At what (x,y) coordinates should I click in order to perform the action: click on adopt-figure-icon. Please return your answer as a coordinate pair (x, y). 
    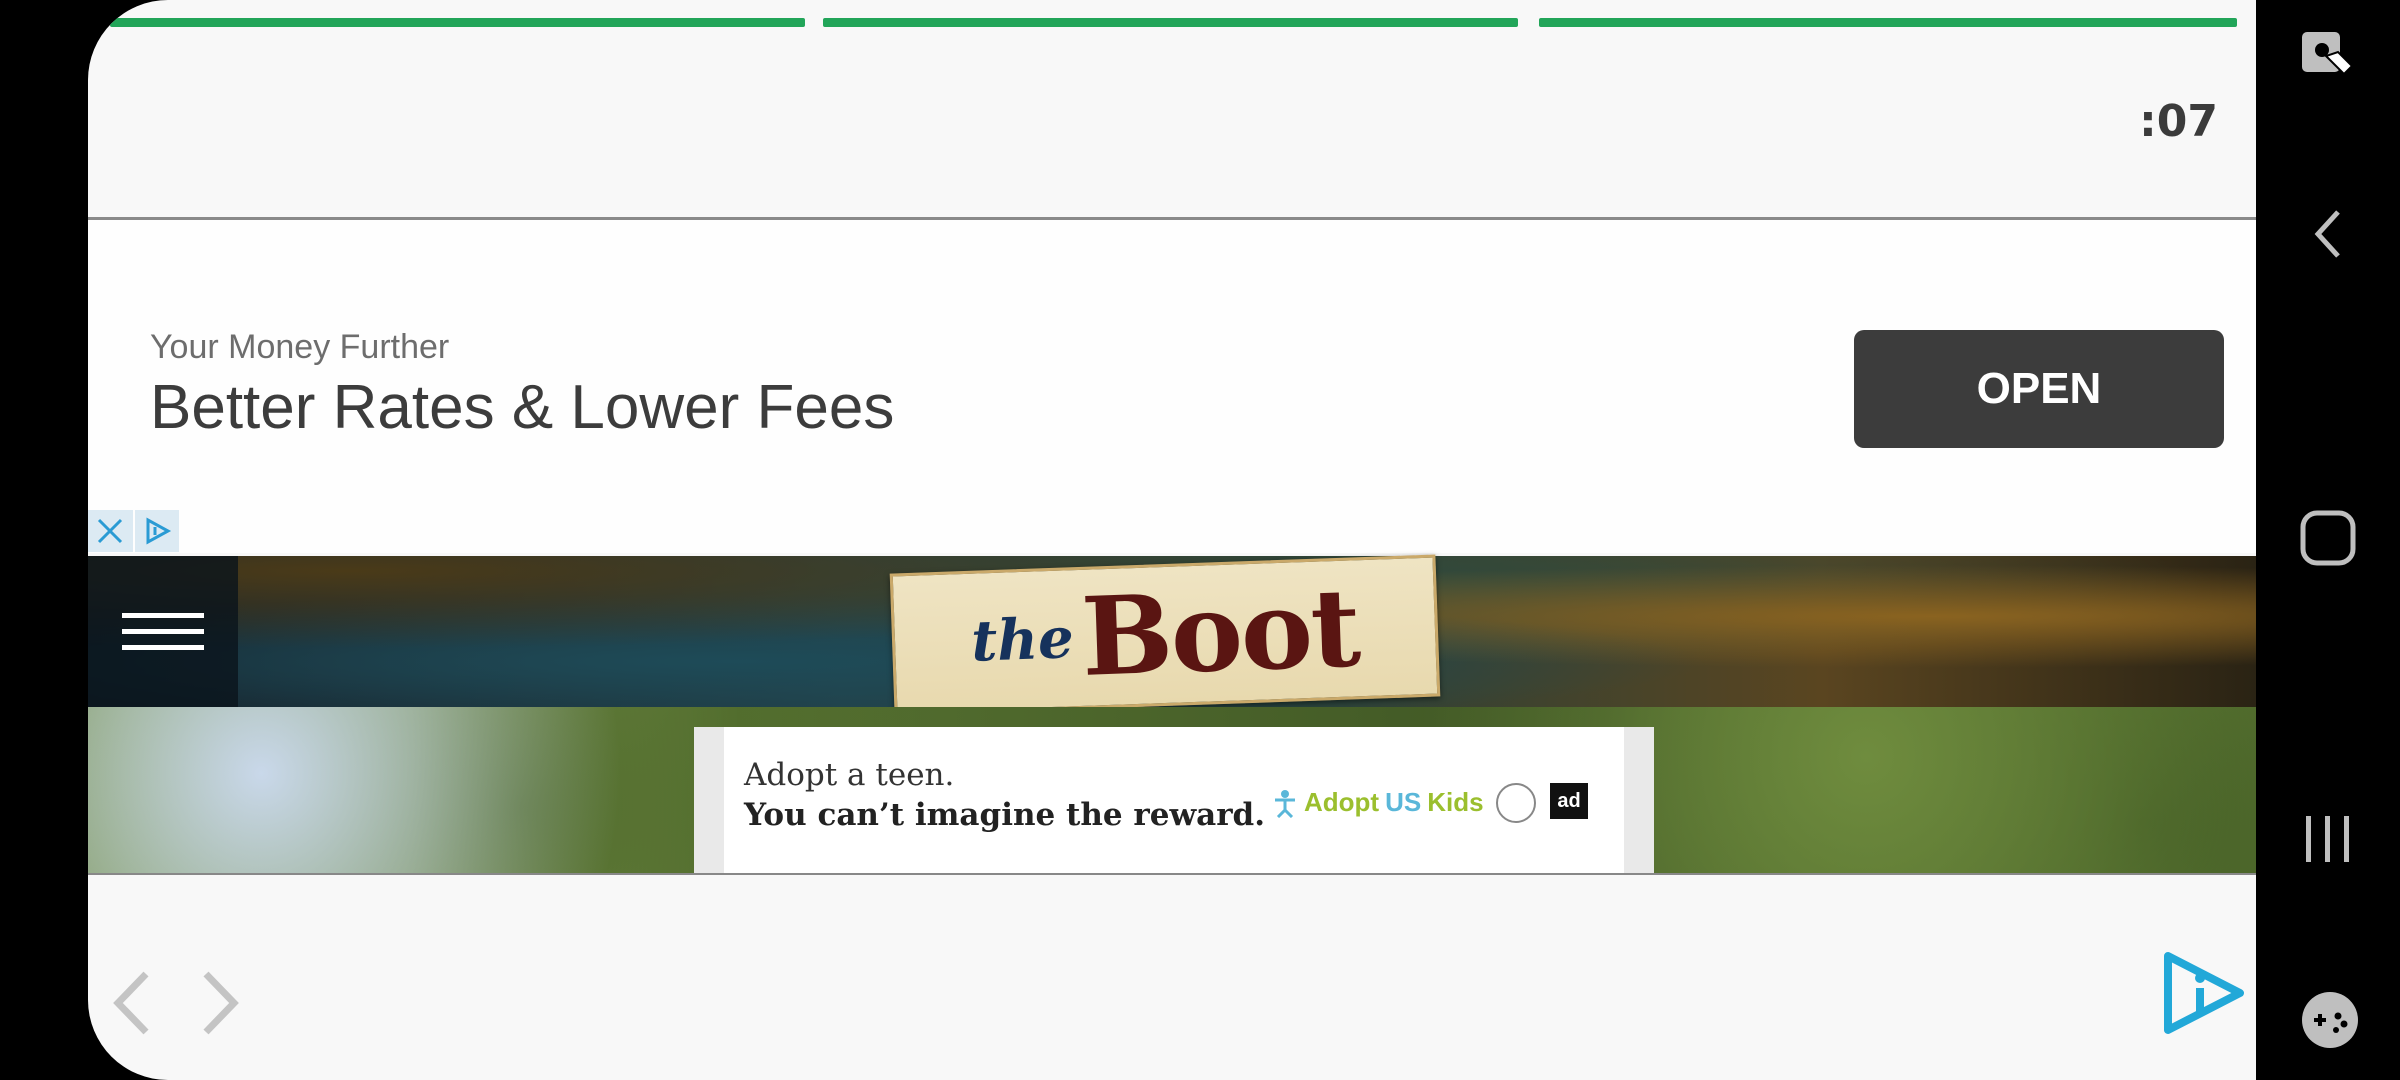
    Looking at the image, I should click on (1285, 803).